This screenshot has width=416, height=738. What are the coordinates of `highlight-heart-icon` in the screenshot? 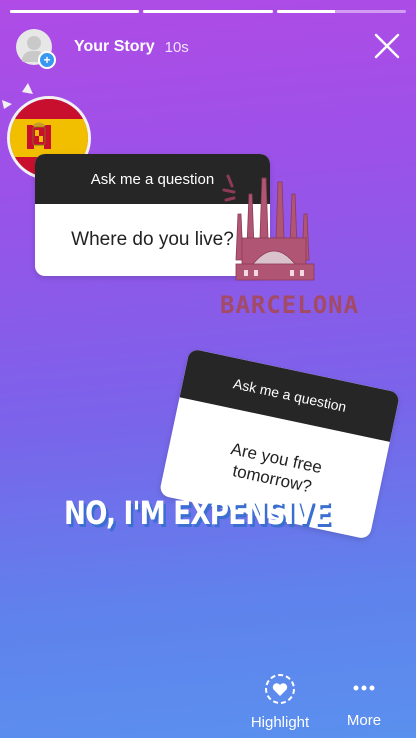 It's located at (280, 689).